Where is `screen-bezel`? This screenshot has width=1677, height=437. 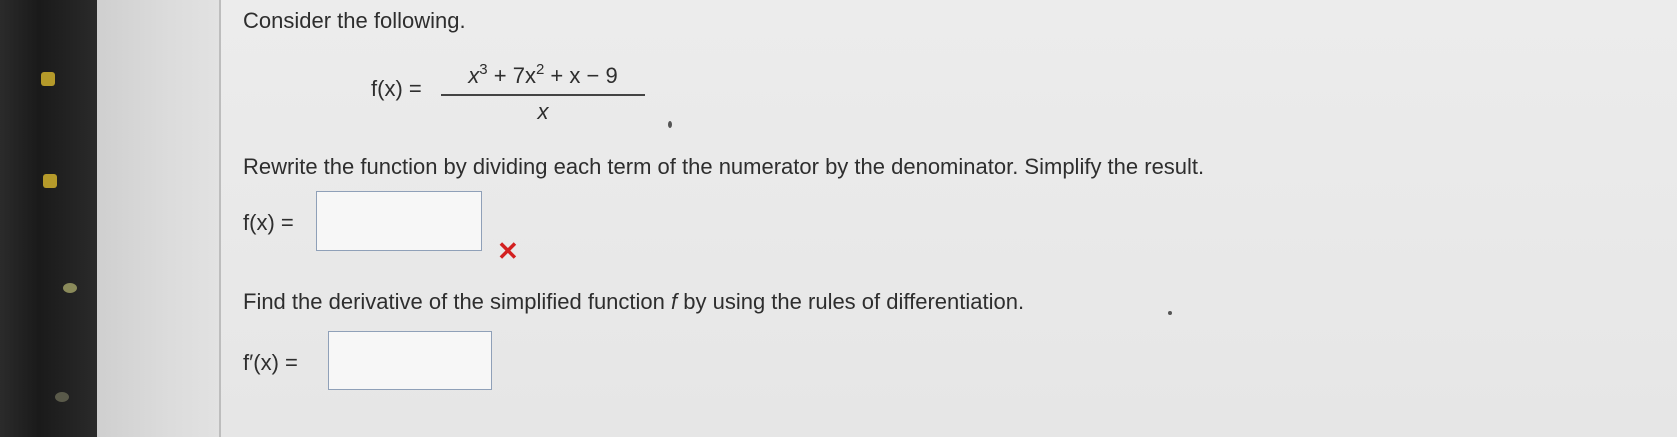 screen-bezel is located at coordinates (48, 218).